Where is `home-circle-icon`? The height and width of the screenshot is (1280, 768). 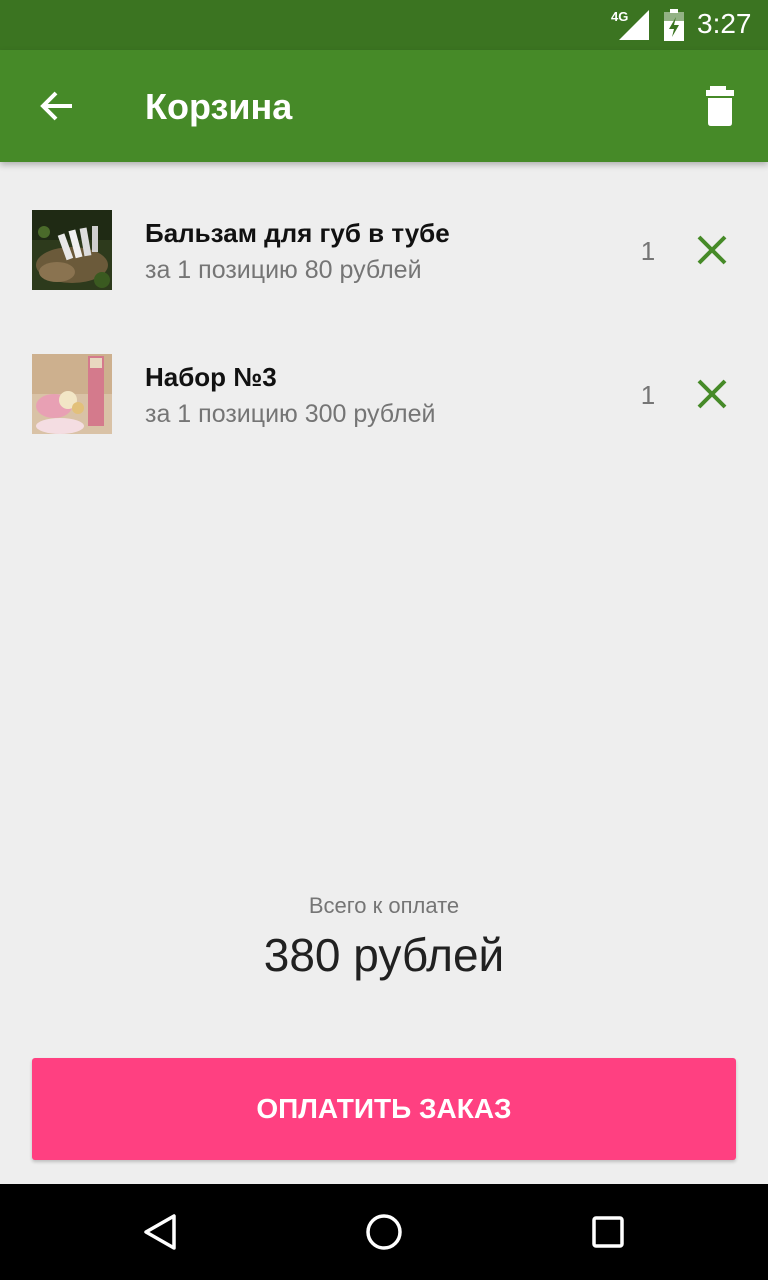 home-circle-icon is located at coordinates (384, 1232).